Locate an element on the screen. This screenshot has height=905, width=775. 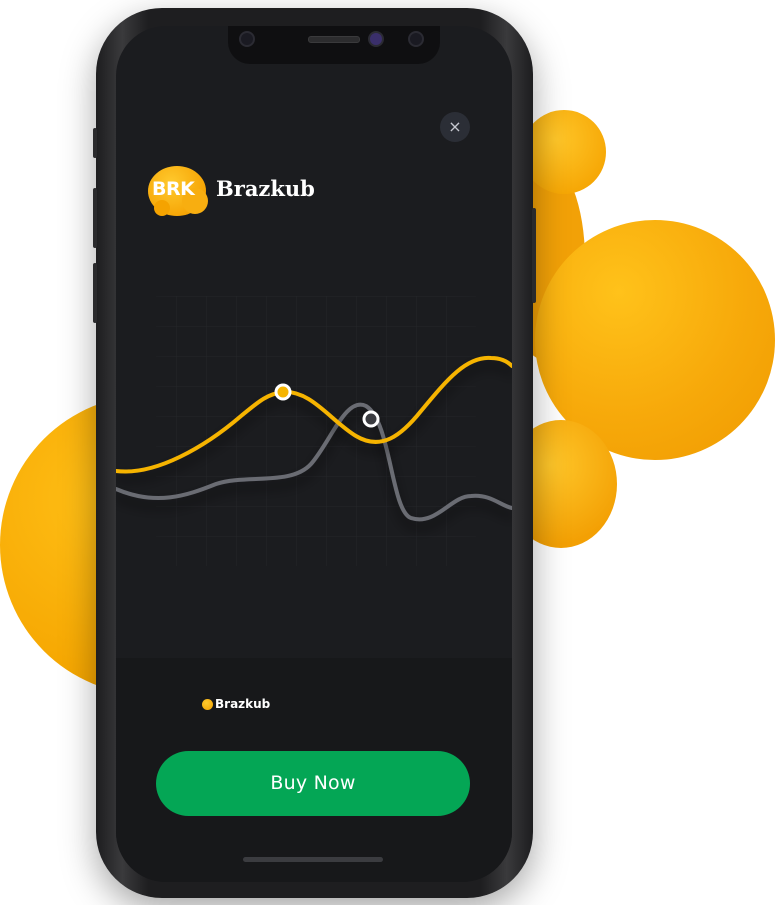
chart-marker-secondary is located at coordinates (371, 419).